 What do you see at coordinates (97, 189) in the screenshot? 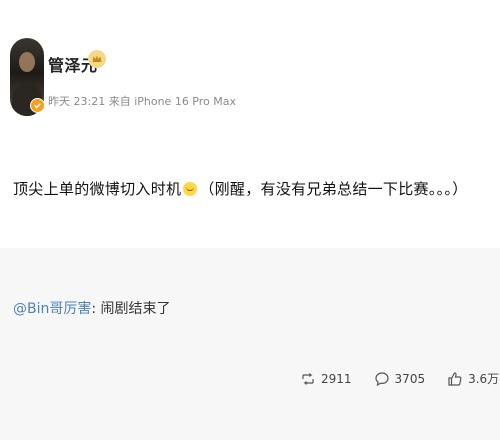
I see `post-text-main: 顶尖上单的微博切入时机` at bounding box center [97, 189].